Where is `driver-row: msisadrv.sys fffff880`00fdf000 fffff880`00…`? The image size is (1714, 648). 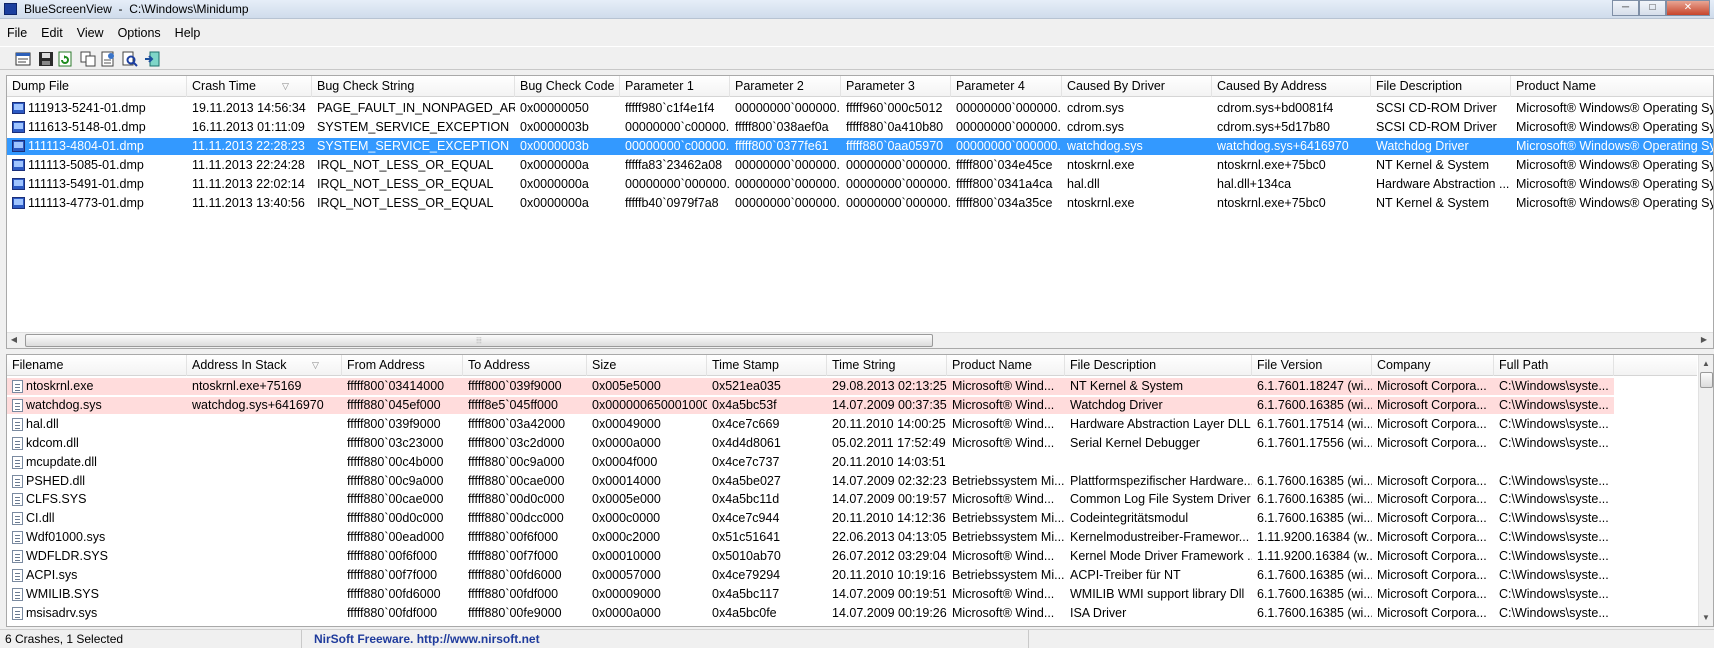
driver-row: msisadrv.sys fffff880`00fdf000 fffff880`00… is located at coordinates (810, 613).